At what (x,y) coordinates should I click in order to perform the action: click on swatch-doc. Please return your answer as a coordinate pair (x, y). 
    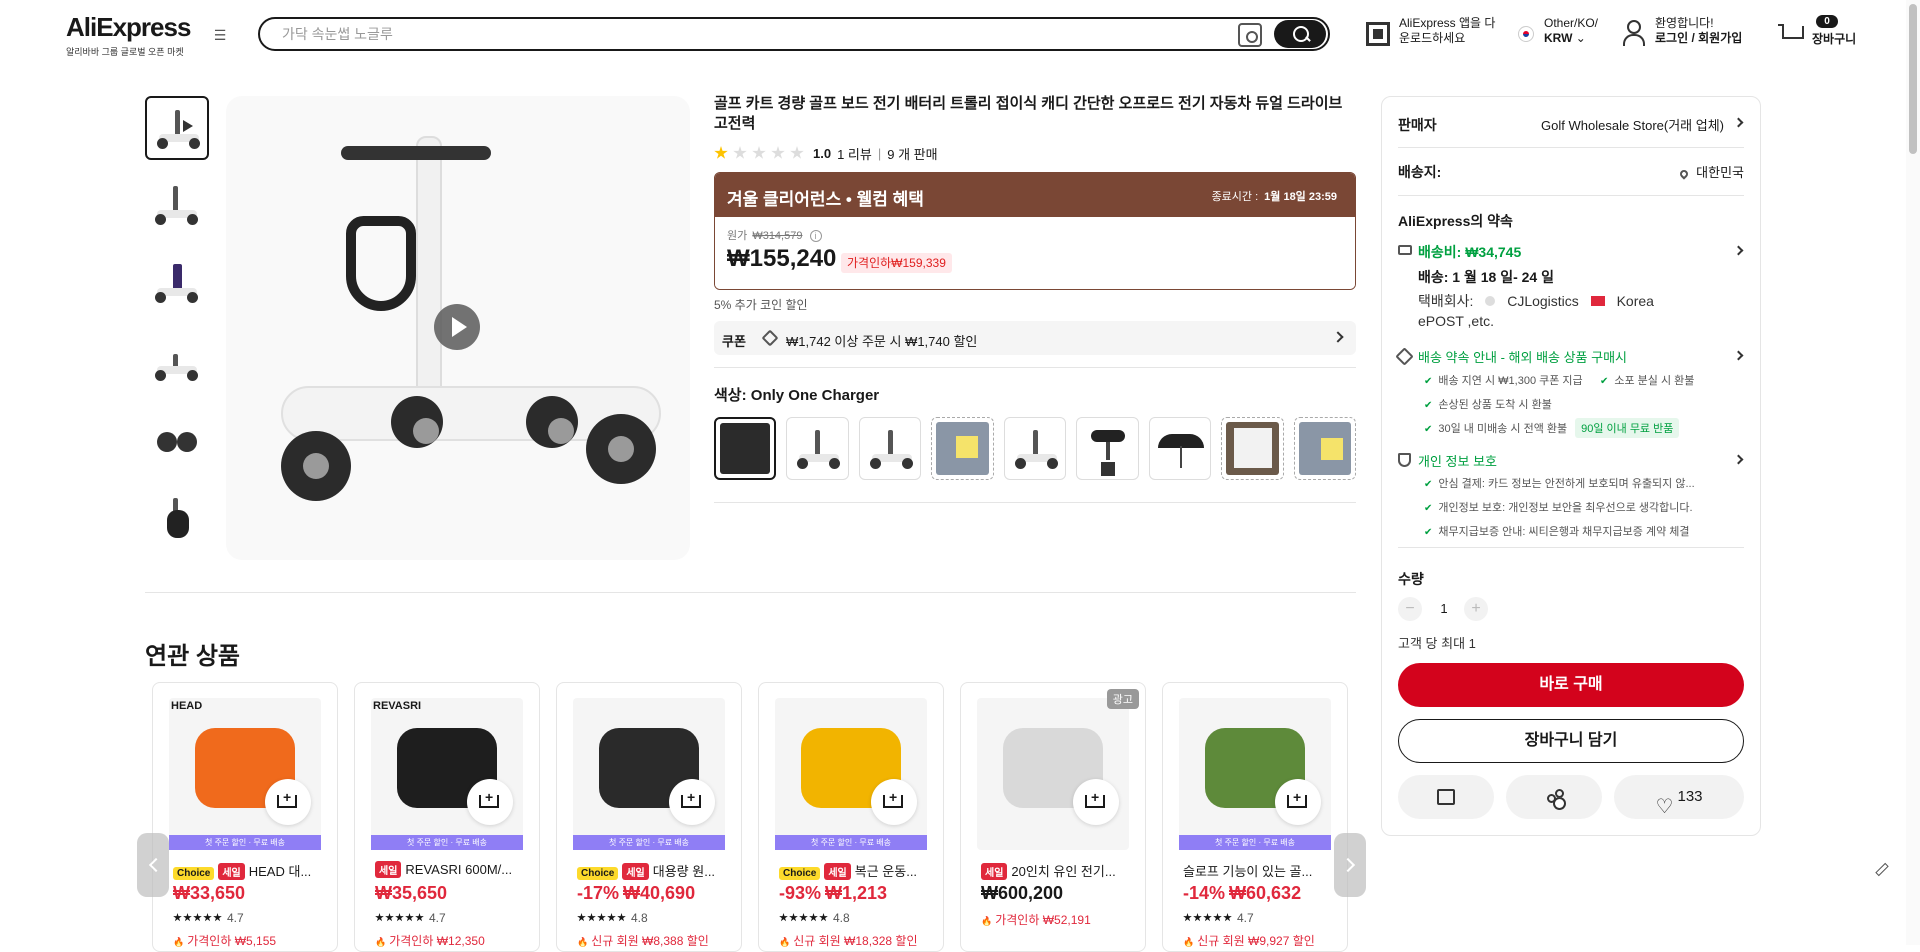
    Looking at the image, I should click on (1252, 448).